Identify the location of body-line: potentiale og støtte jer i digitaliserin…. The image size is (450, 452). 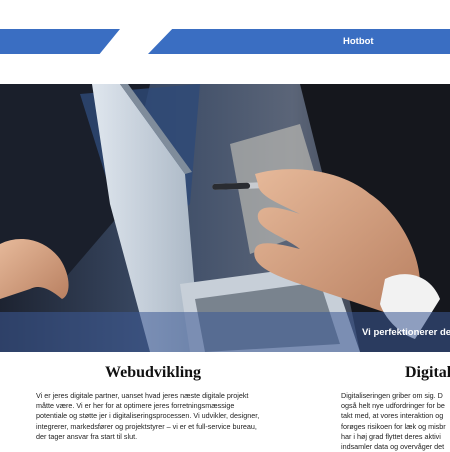
(148, 416).